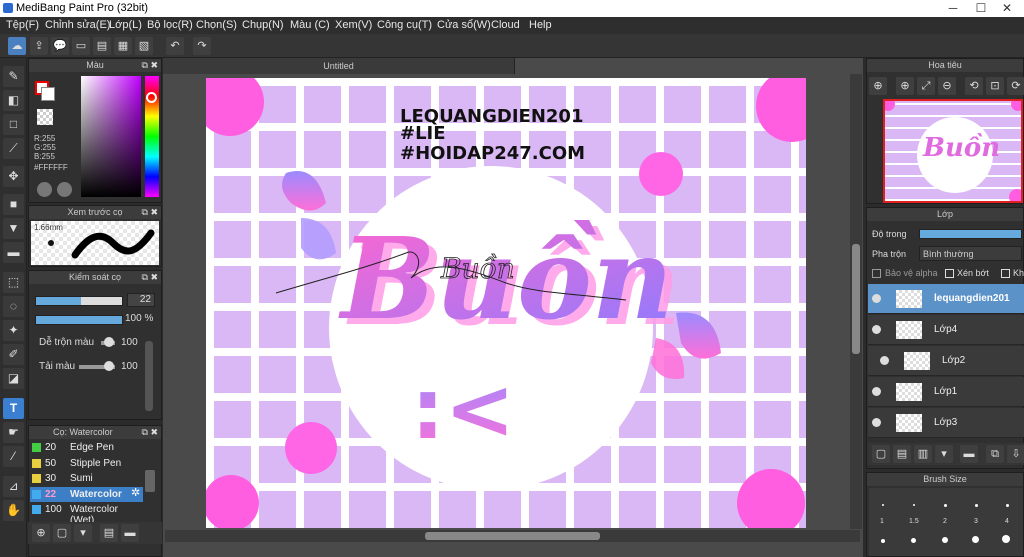 This screenshot has width=1024, height=557. What do you see at coordinates (970, 234) in the screenshot?
I see `layer-opacity-slider` at bounding box center [970, 234].